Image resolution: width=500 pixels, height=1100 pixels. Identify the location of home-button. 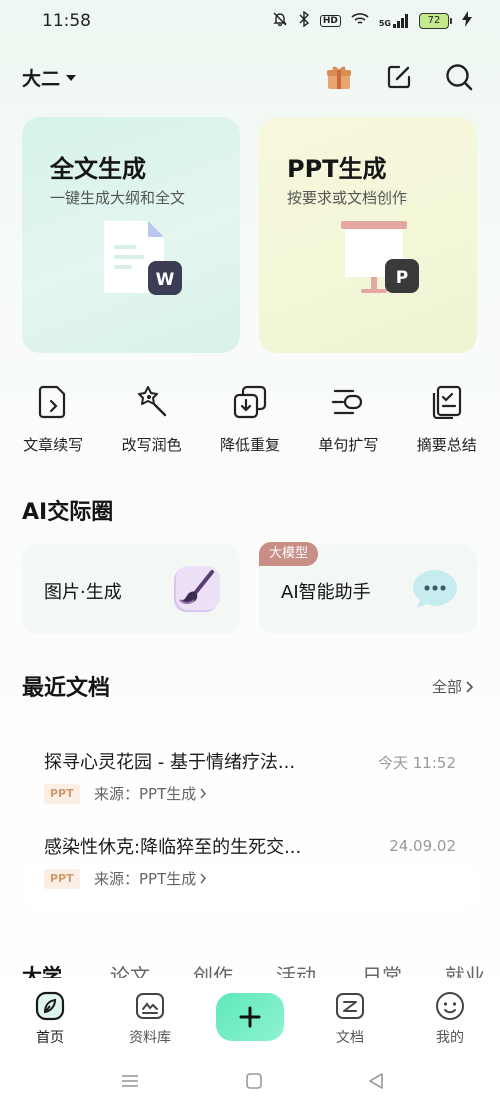
(254, 1081).